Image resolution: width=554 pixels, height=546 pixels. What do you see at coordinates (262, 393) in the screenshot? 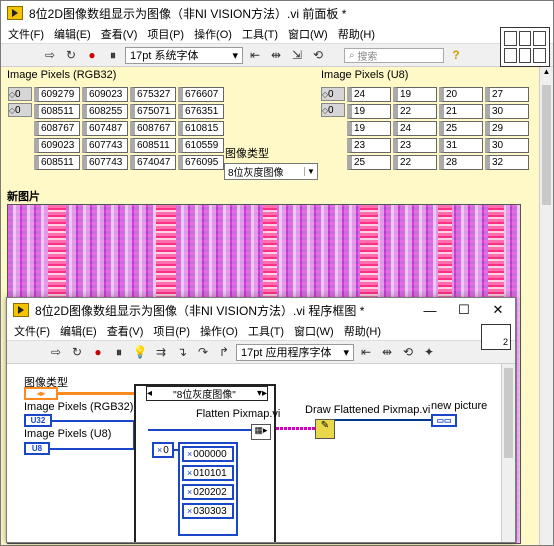
I see `case-next-icon: ▾▸` at bounding box center [262, 393].